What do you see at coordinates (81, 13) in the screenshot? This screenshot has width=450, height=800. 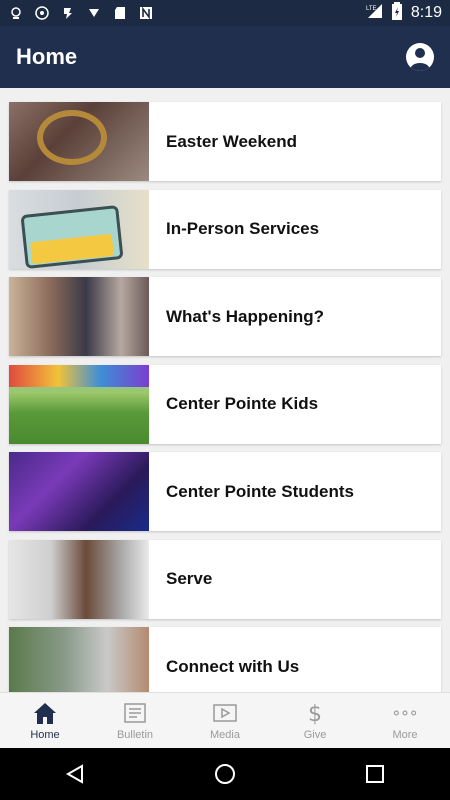 I see `status-icons-left` at bounding box center [81, 13].